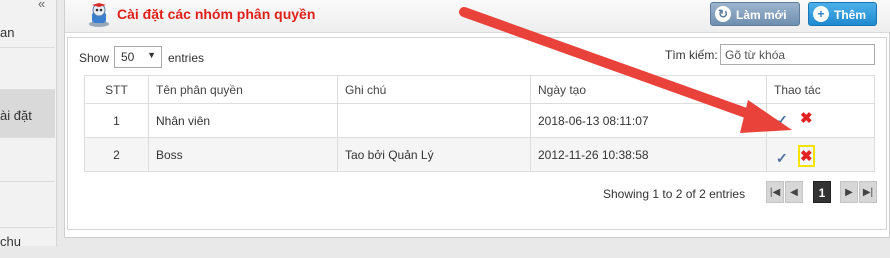  I want to click on refresh-button-label: Làm mới, so click(761, 15).